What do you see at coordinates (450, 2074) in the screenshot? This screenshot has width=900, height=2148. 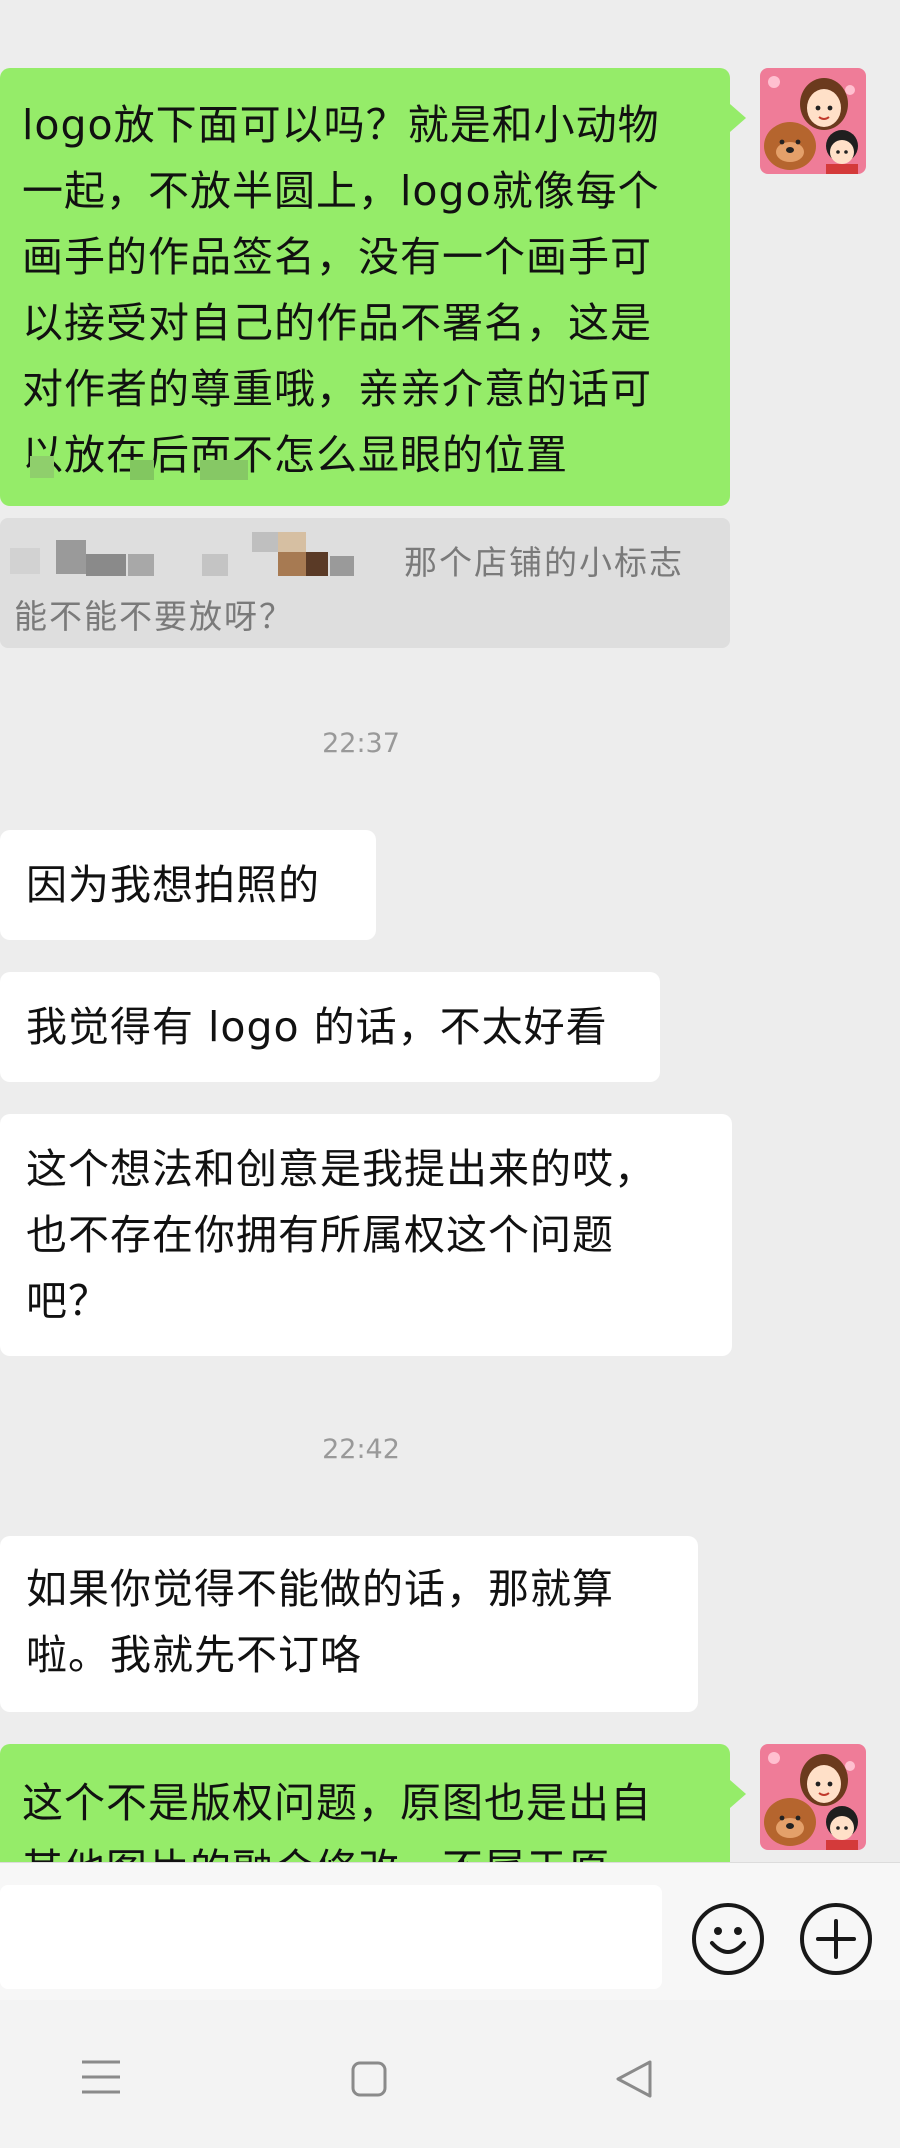 I see `system-navigation-bar` at bounding box center [450, 2074].